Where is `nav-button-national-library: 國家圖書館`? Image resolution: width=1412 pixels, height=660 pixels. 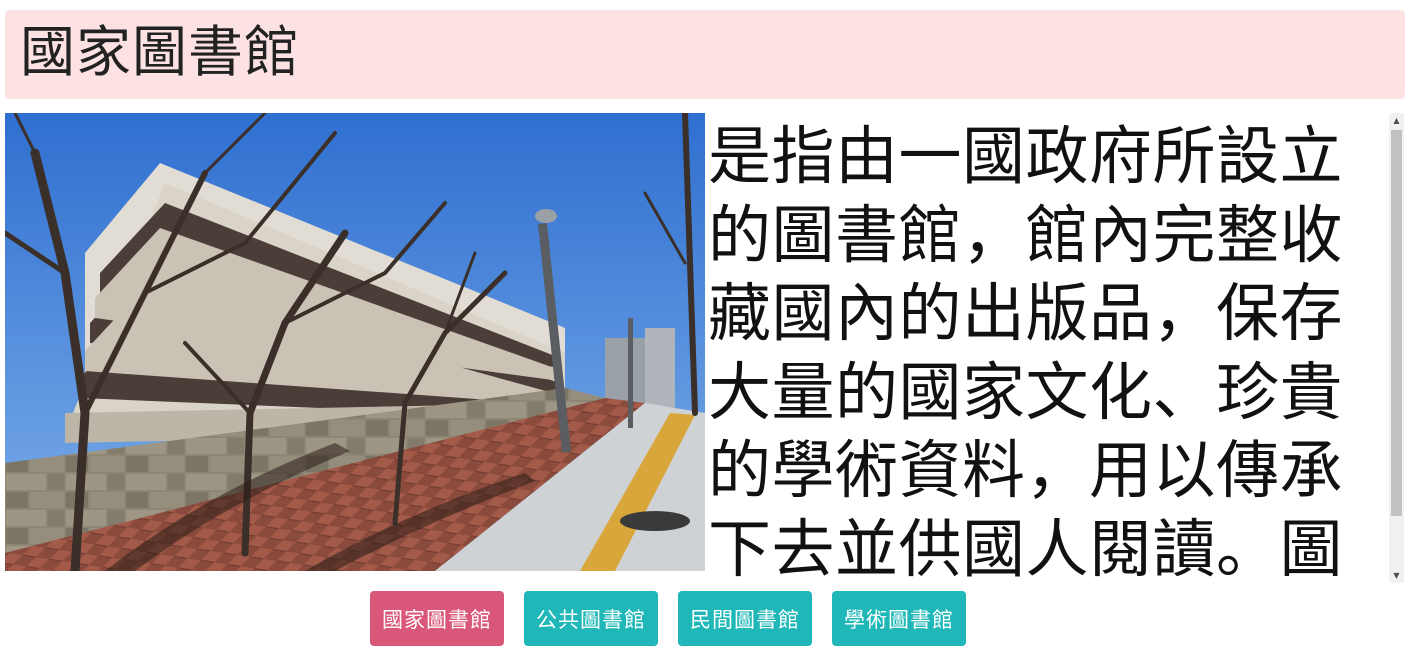 nav-button-national-library: 國家圖書館 is located at coordinates (437, 618).